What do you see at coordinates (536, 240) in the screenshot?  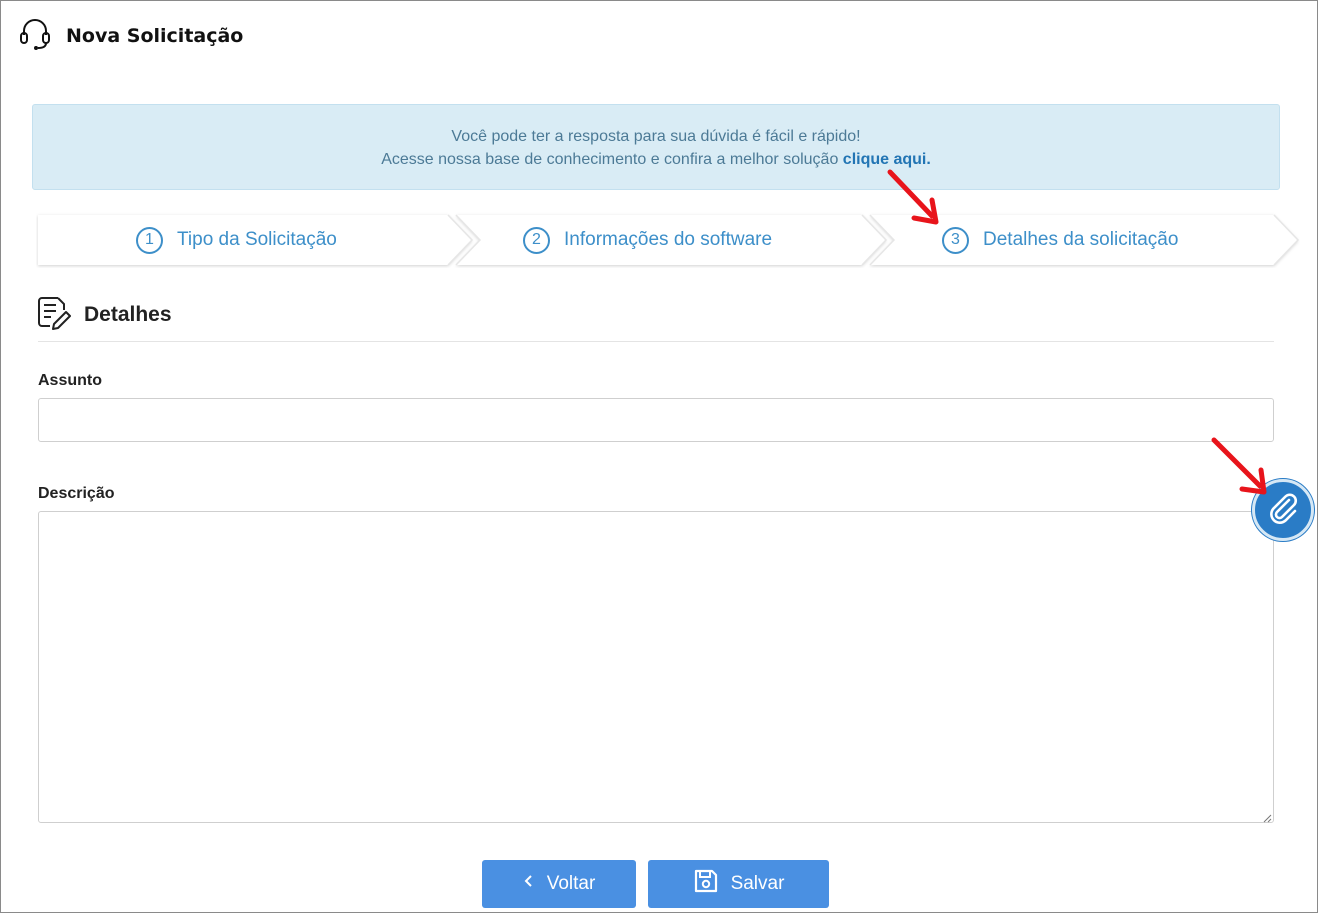 I see `step-number: 2` at bounding box center [536, 240].